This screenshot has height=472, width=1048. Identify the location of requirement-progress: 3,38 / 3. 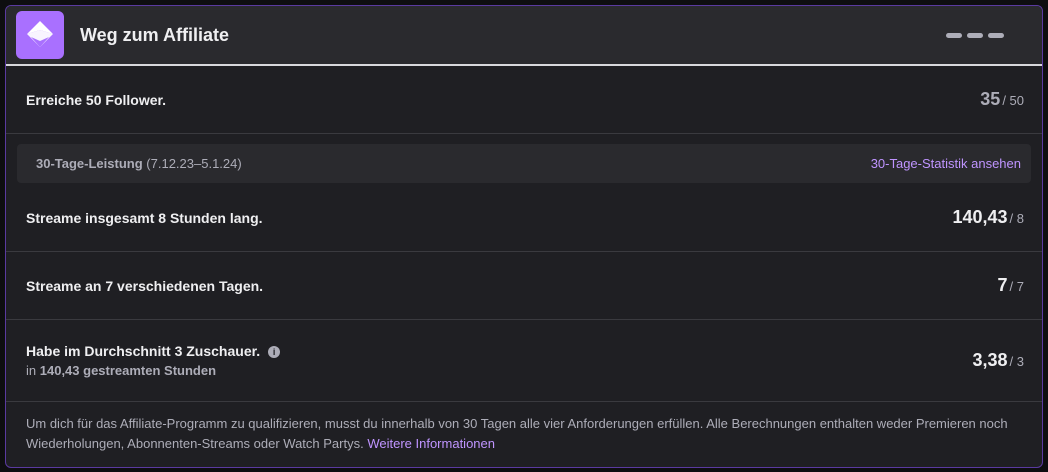
(998, 360).